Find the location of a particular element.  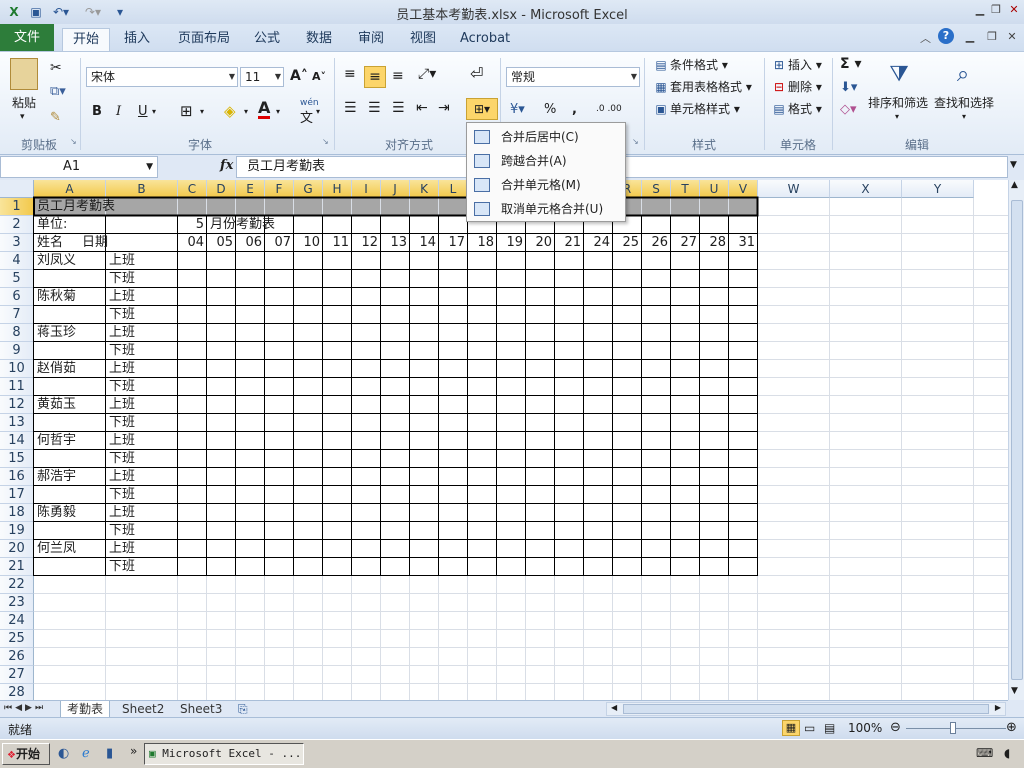

tab-formulas: 公式 is located at coordinates (267, 39).